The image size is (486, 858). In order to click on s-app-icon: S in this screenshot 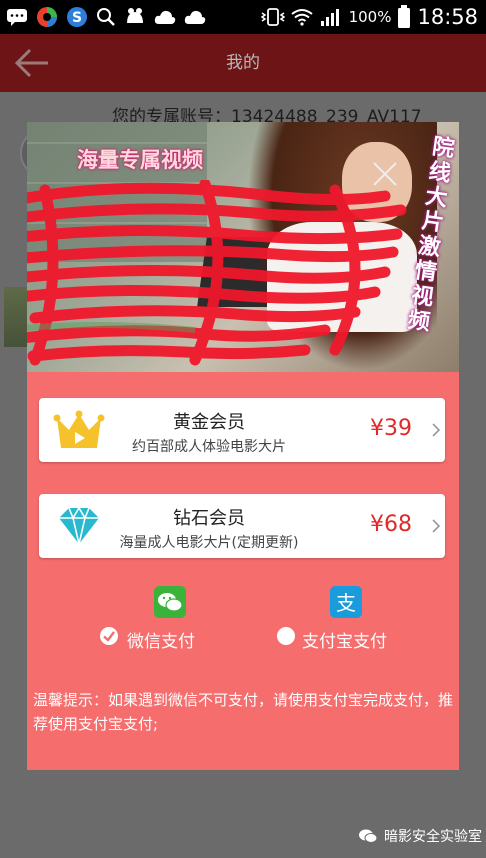, I will do `click(77, 17)`.